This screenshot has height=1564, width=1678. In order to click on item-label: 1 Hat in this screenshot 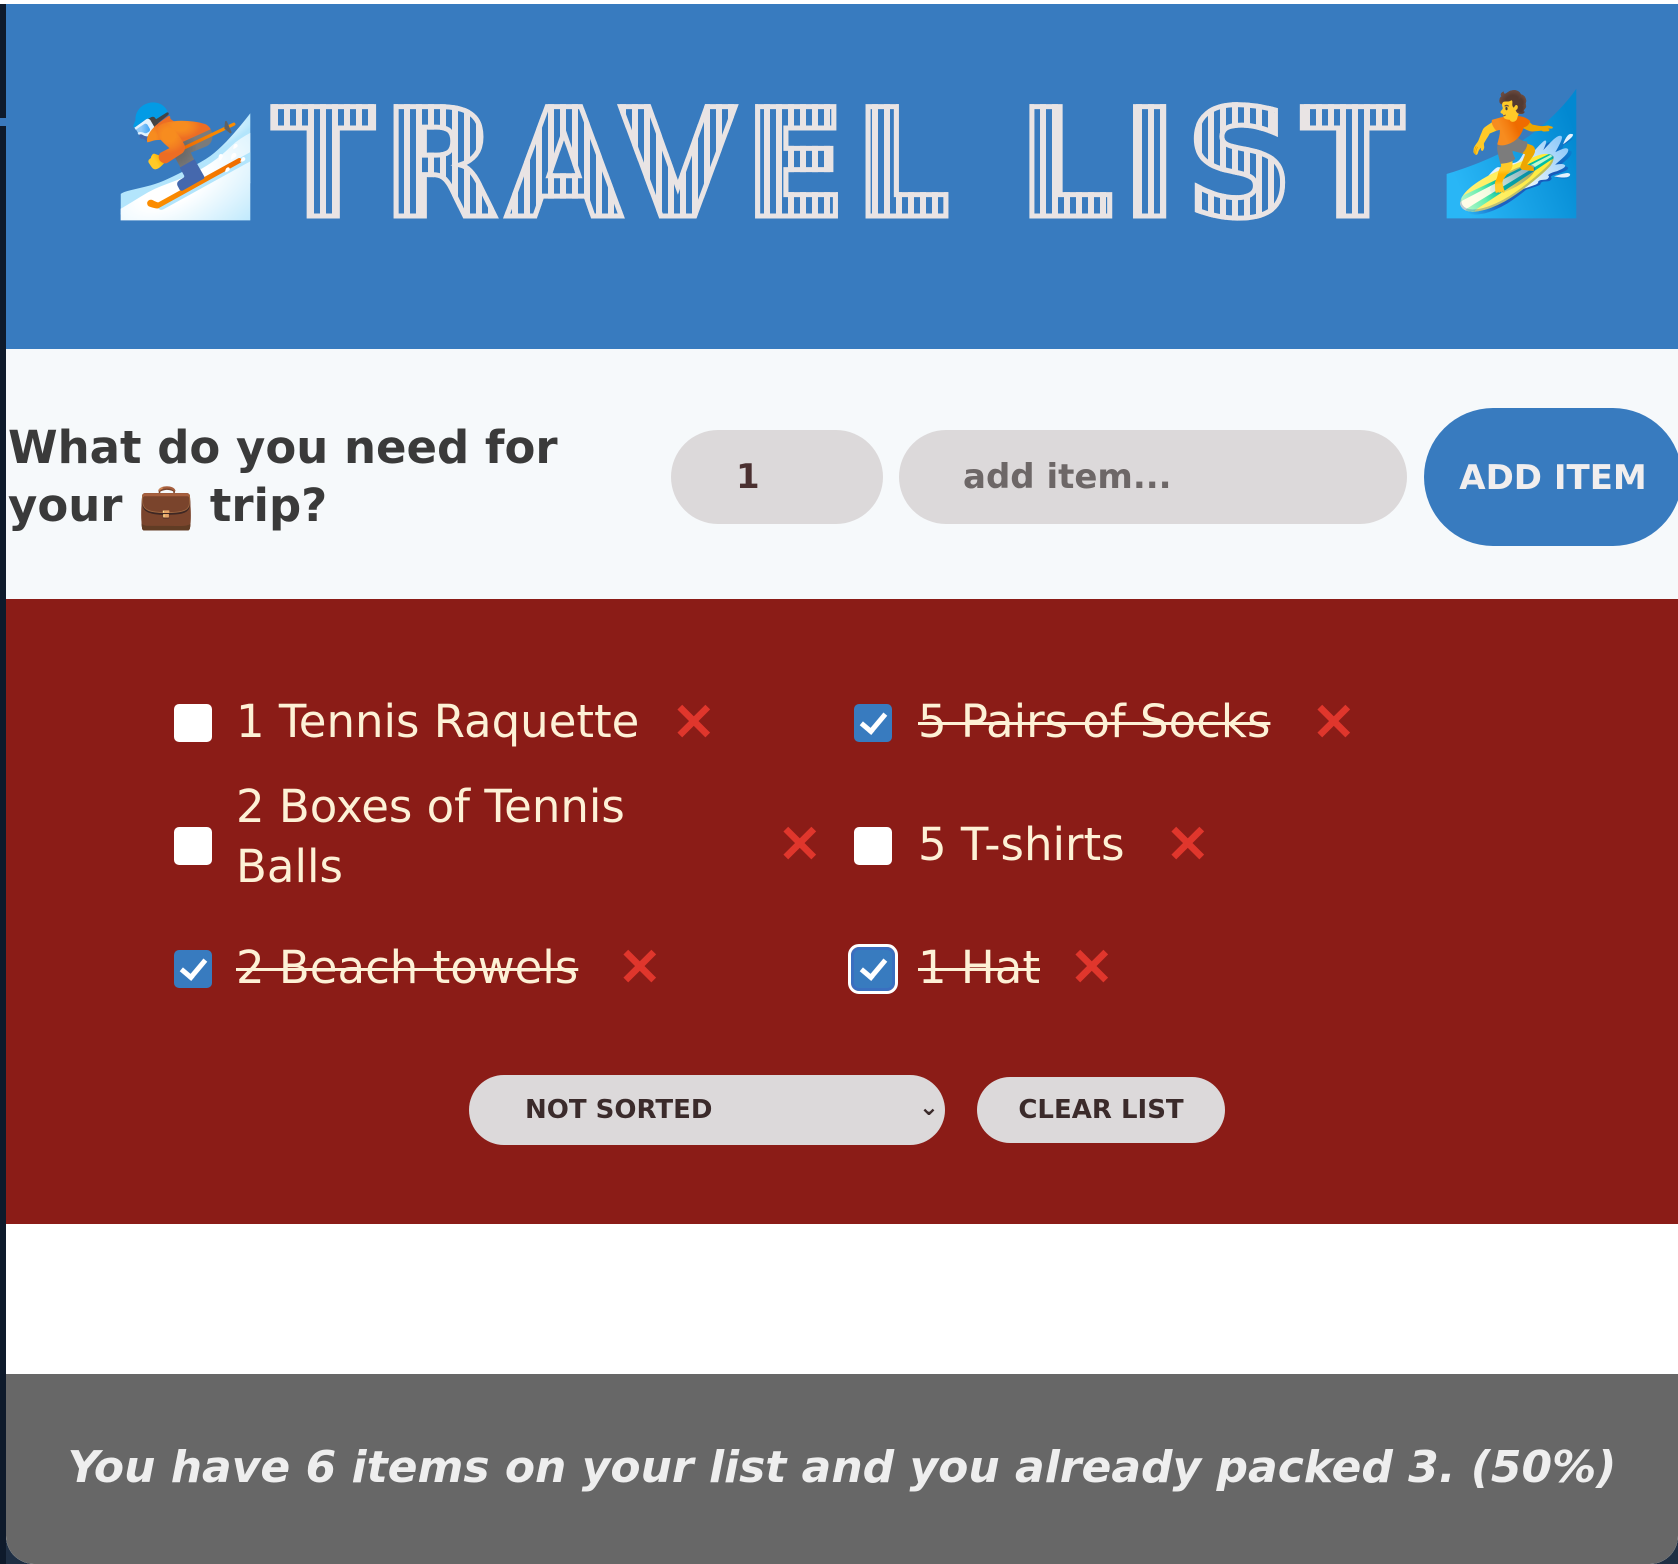, I will do `click(979, 967)`.